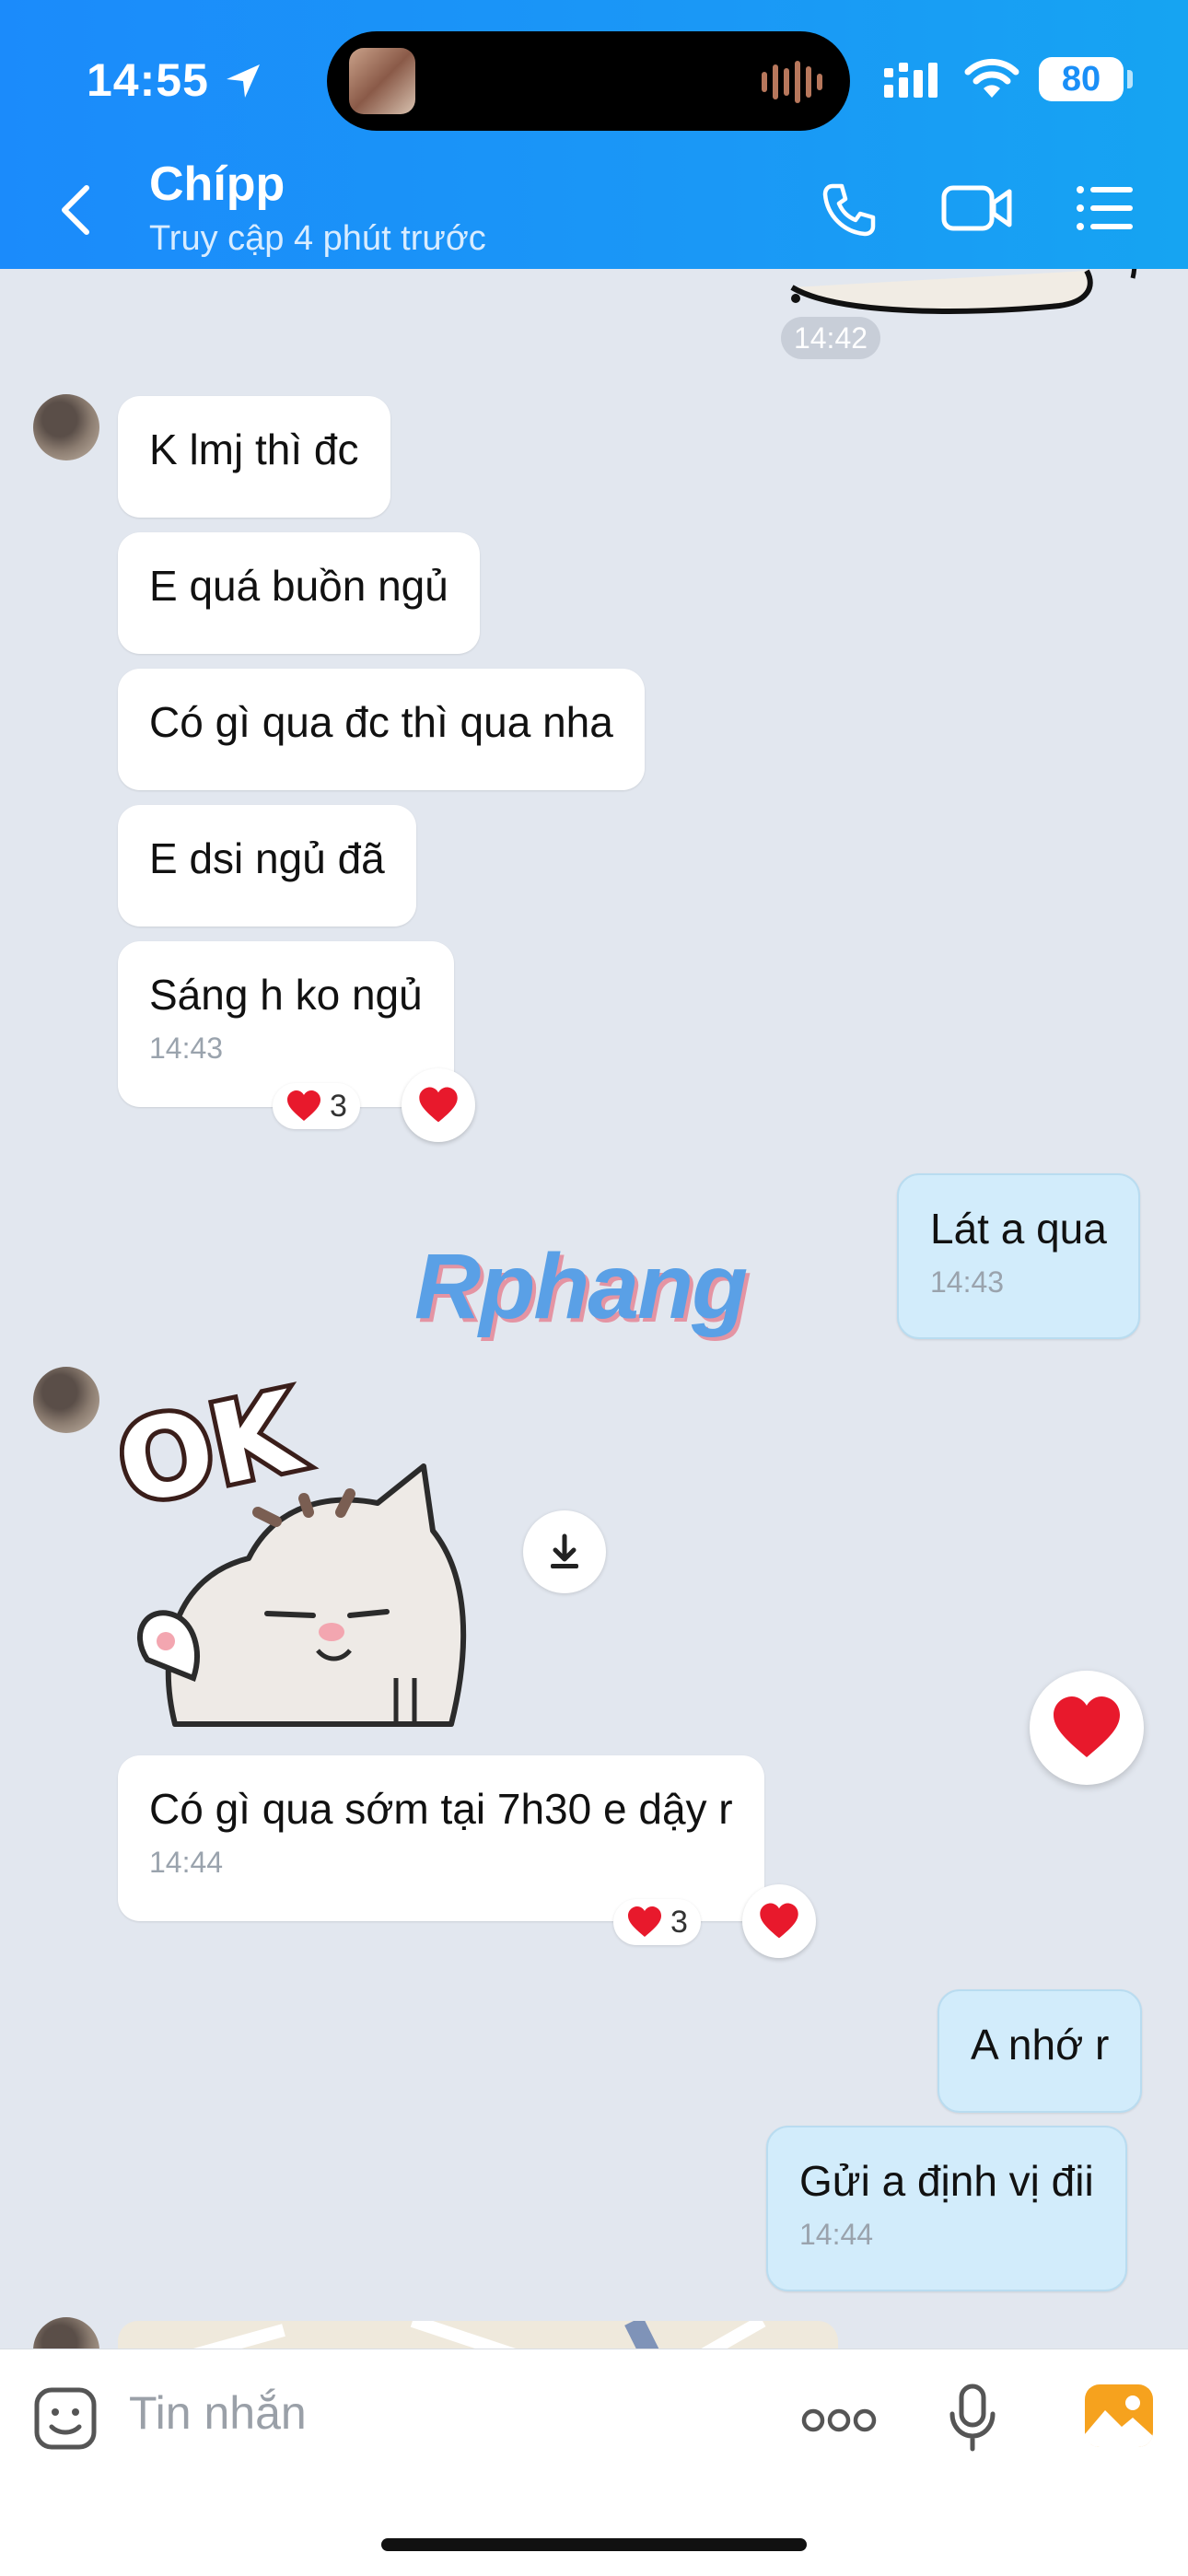  What do you see at coordinates (594, 2544) in the screenshot?
I see `home-indicator` at bounding box center [594, 2544].